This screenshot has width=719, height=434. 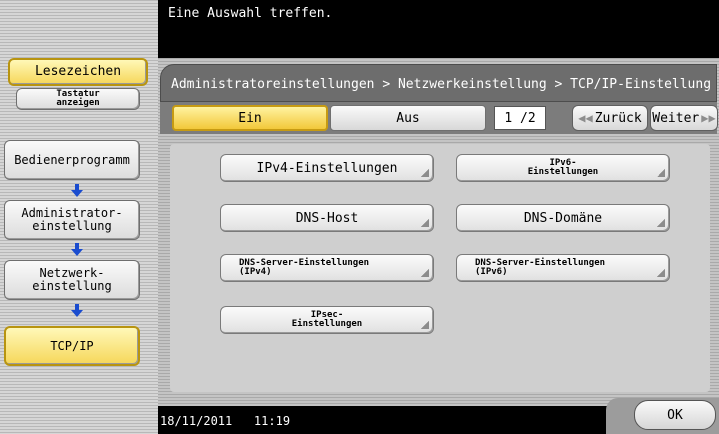 What do you see at coordinates (438, 29) in the screenshot?
I see `header: Eine Auswahl treffen.` at bounding box center [438, 29].